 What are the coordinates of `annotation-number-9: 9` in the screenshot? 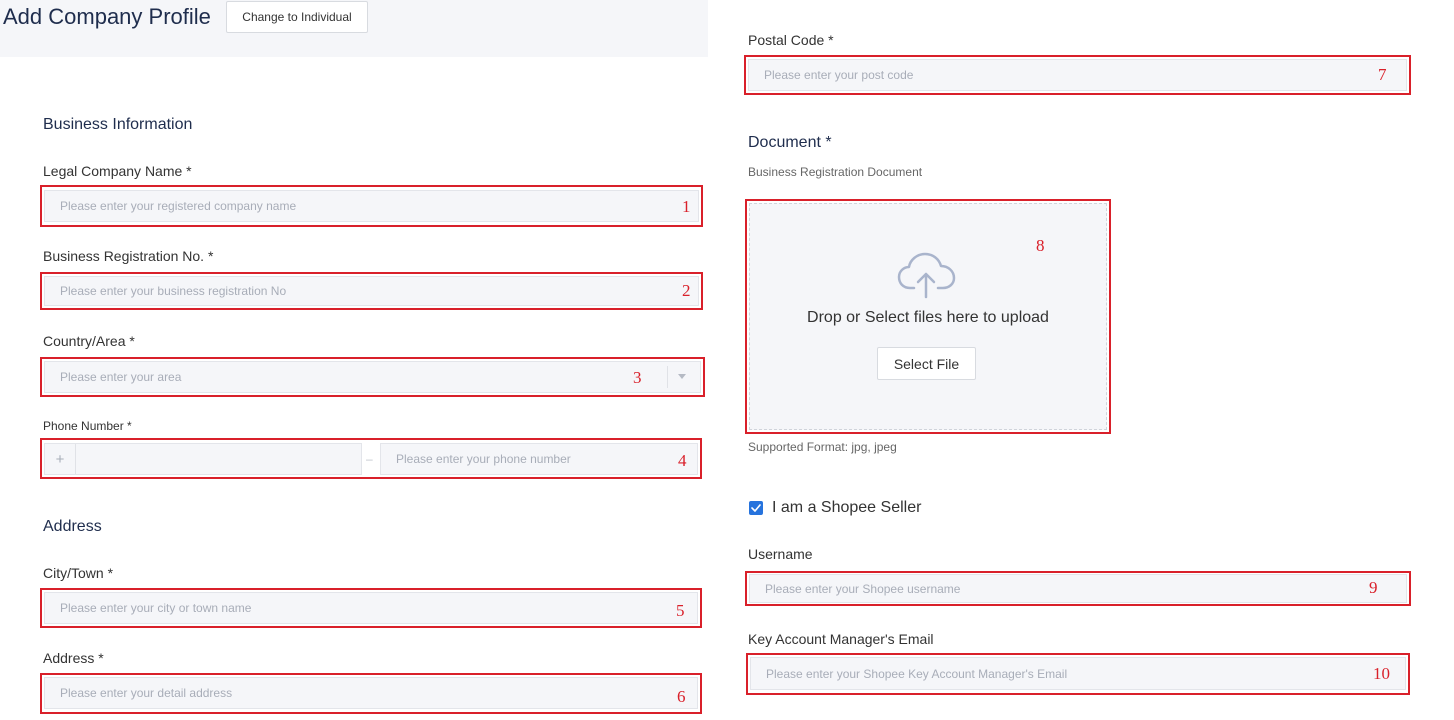 It's located at (1373, 587).